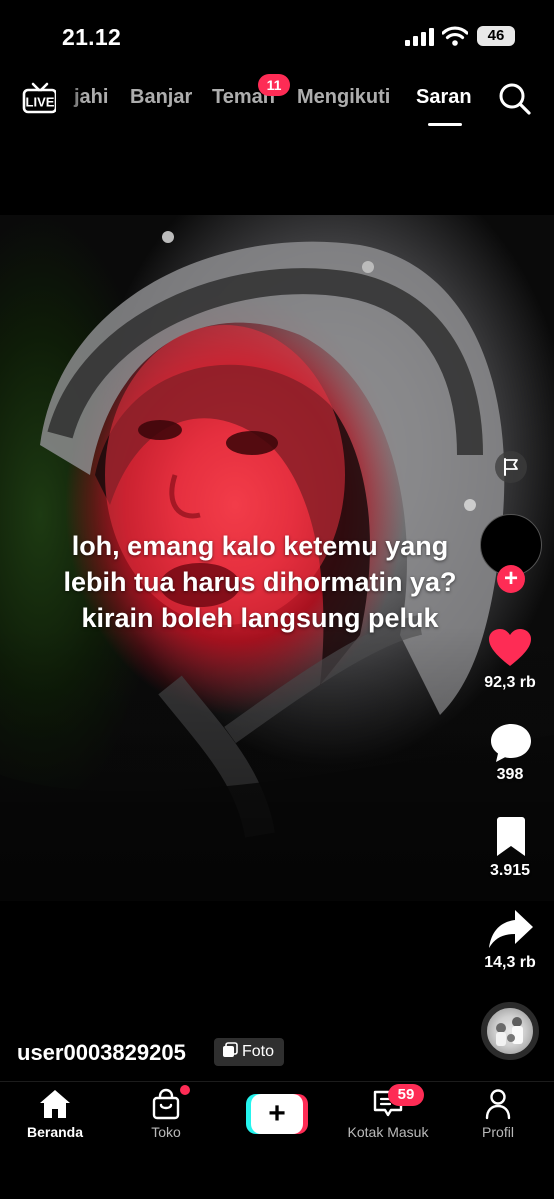 This screenshot has width=554, height=1199. I want to click on live-icon: LIVE, so click(40, 99).